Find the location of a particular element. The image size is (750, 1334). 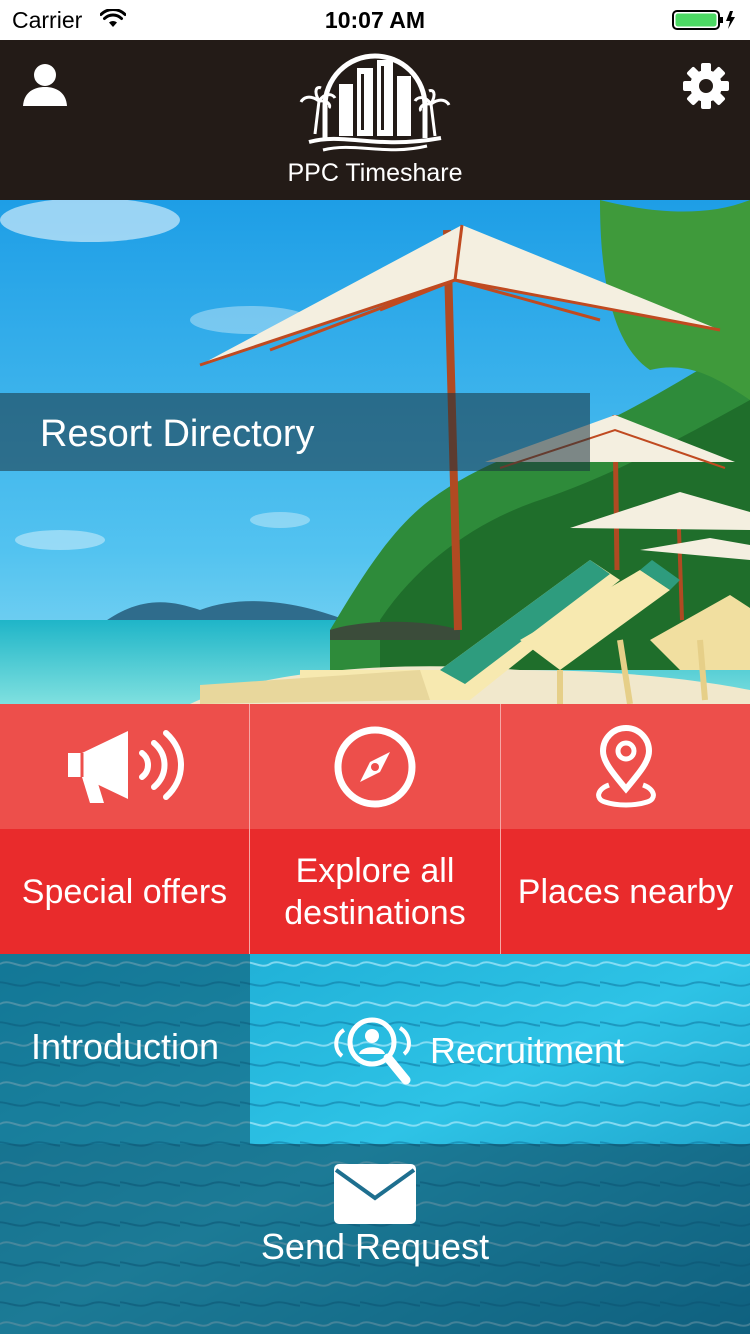

resort-directory-title: Resort Directory is located at coordinates (177, 434).